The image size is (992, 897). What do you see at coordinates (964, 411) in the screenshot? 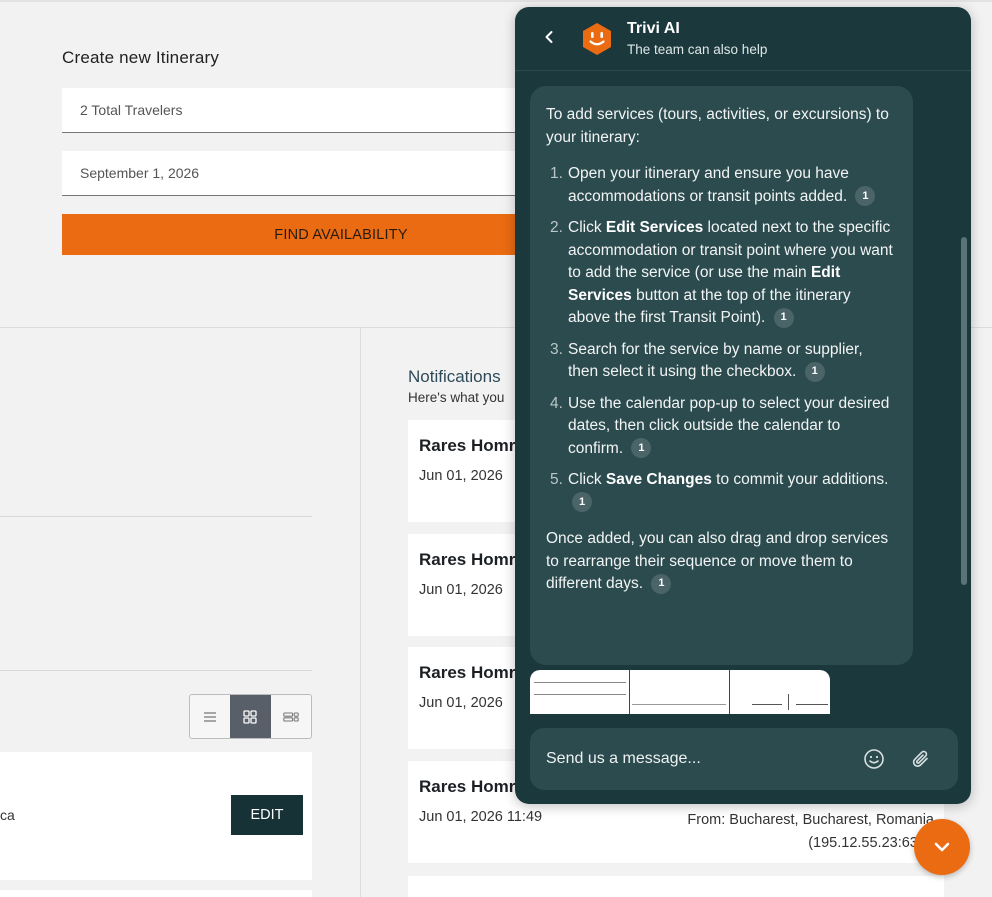
I see `chat-scrollbar` at bounding box center [964, 411].